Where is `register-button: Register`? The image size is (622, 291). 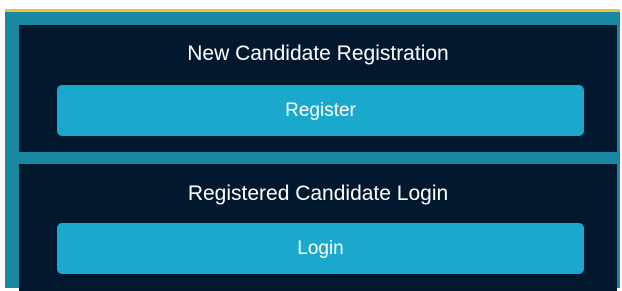 register-button: Register is located at coordinates (320, 110).